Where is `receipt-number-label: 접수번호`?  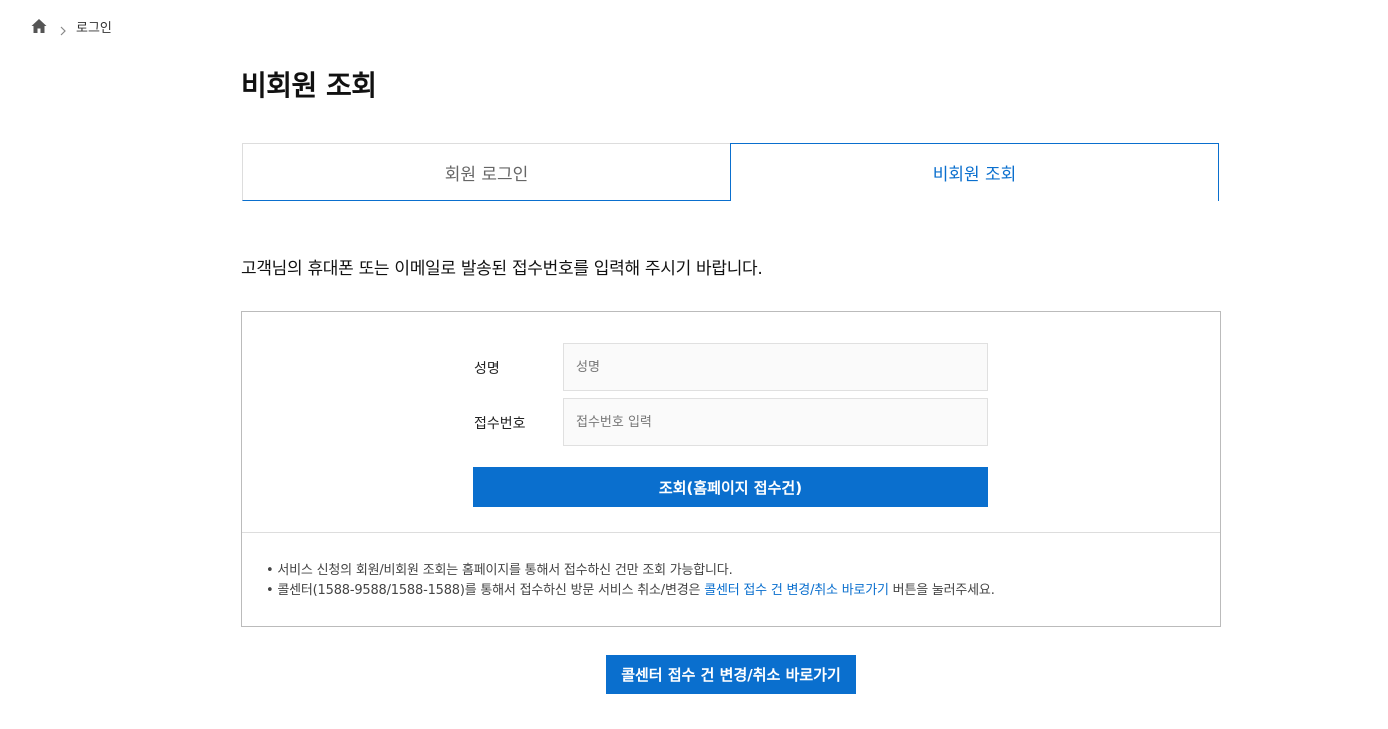
receipt-number-label: 접수번호 is located at coordinates (500, 424).